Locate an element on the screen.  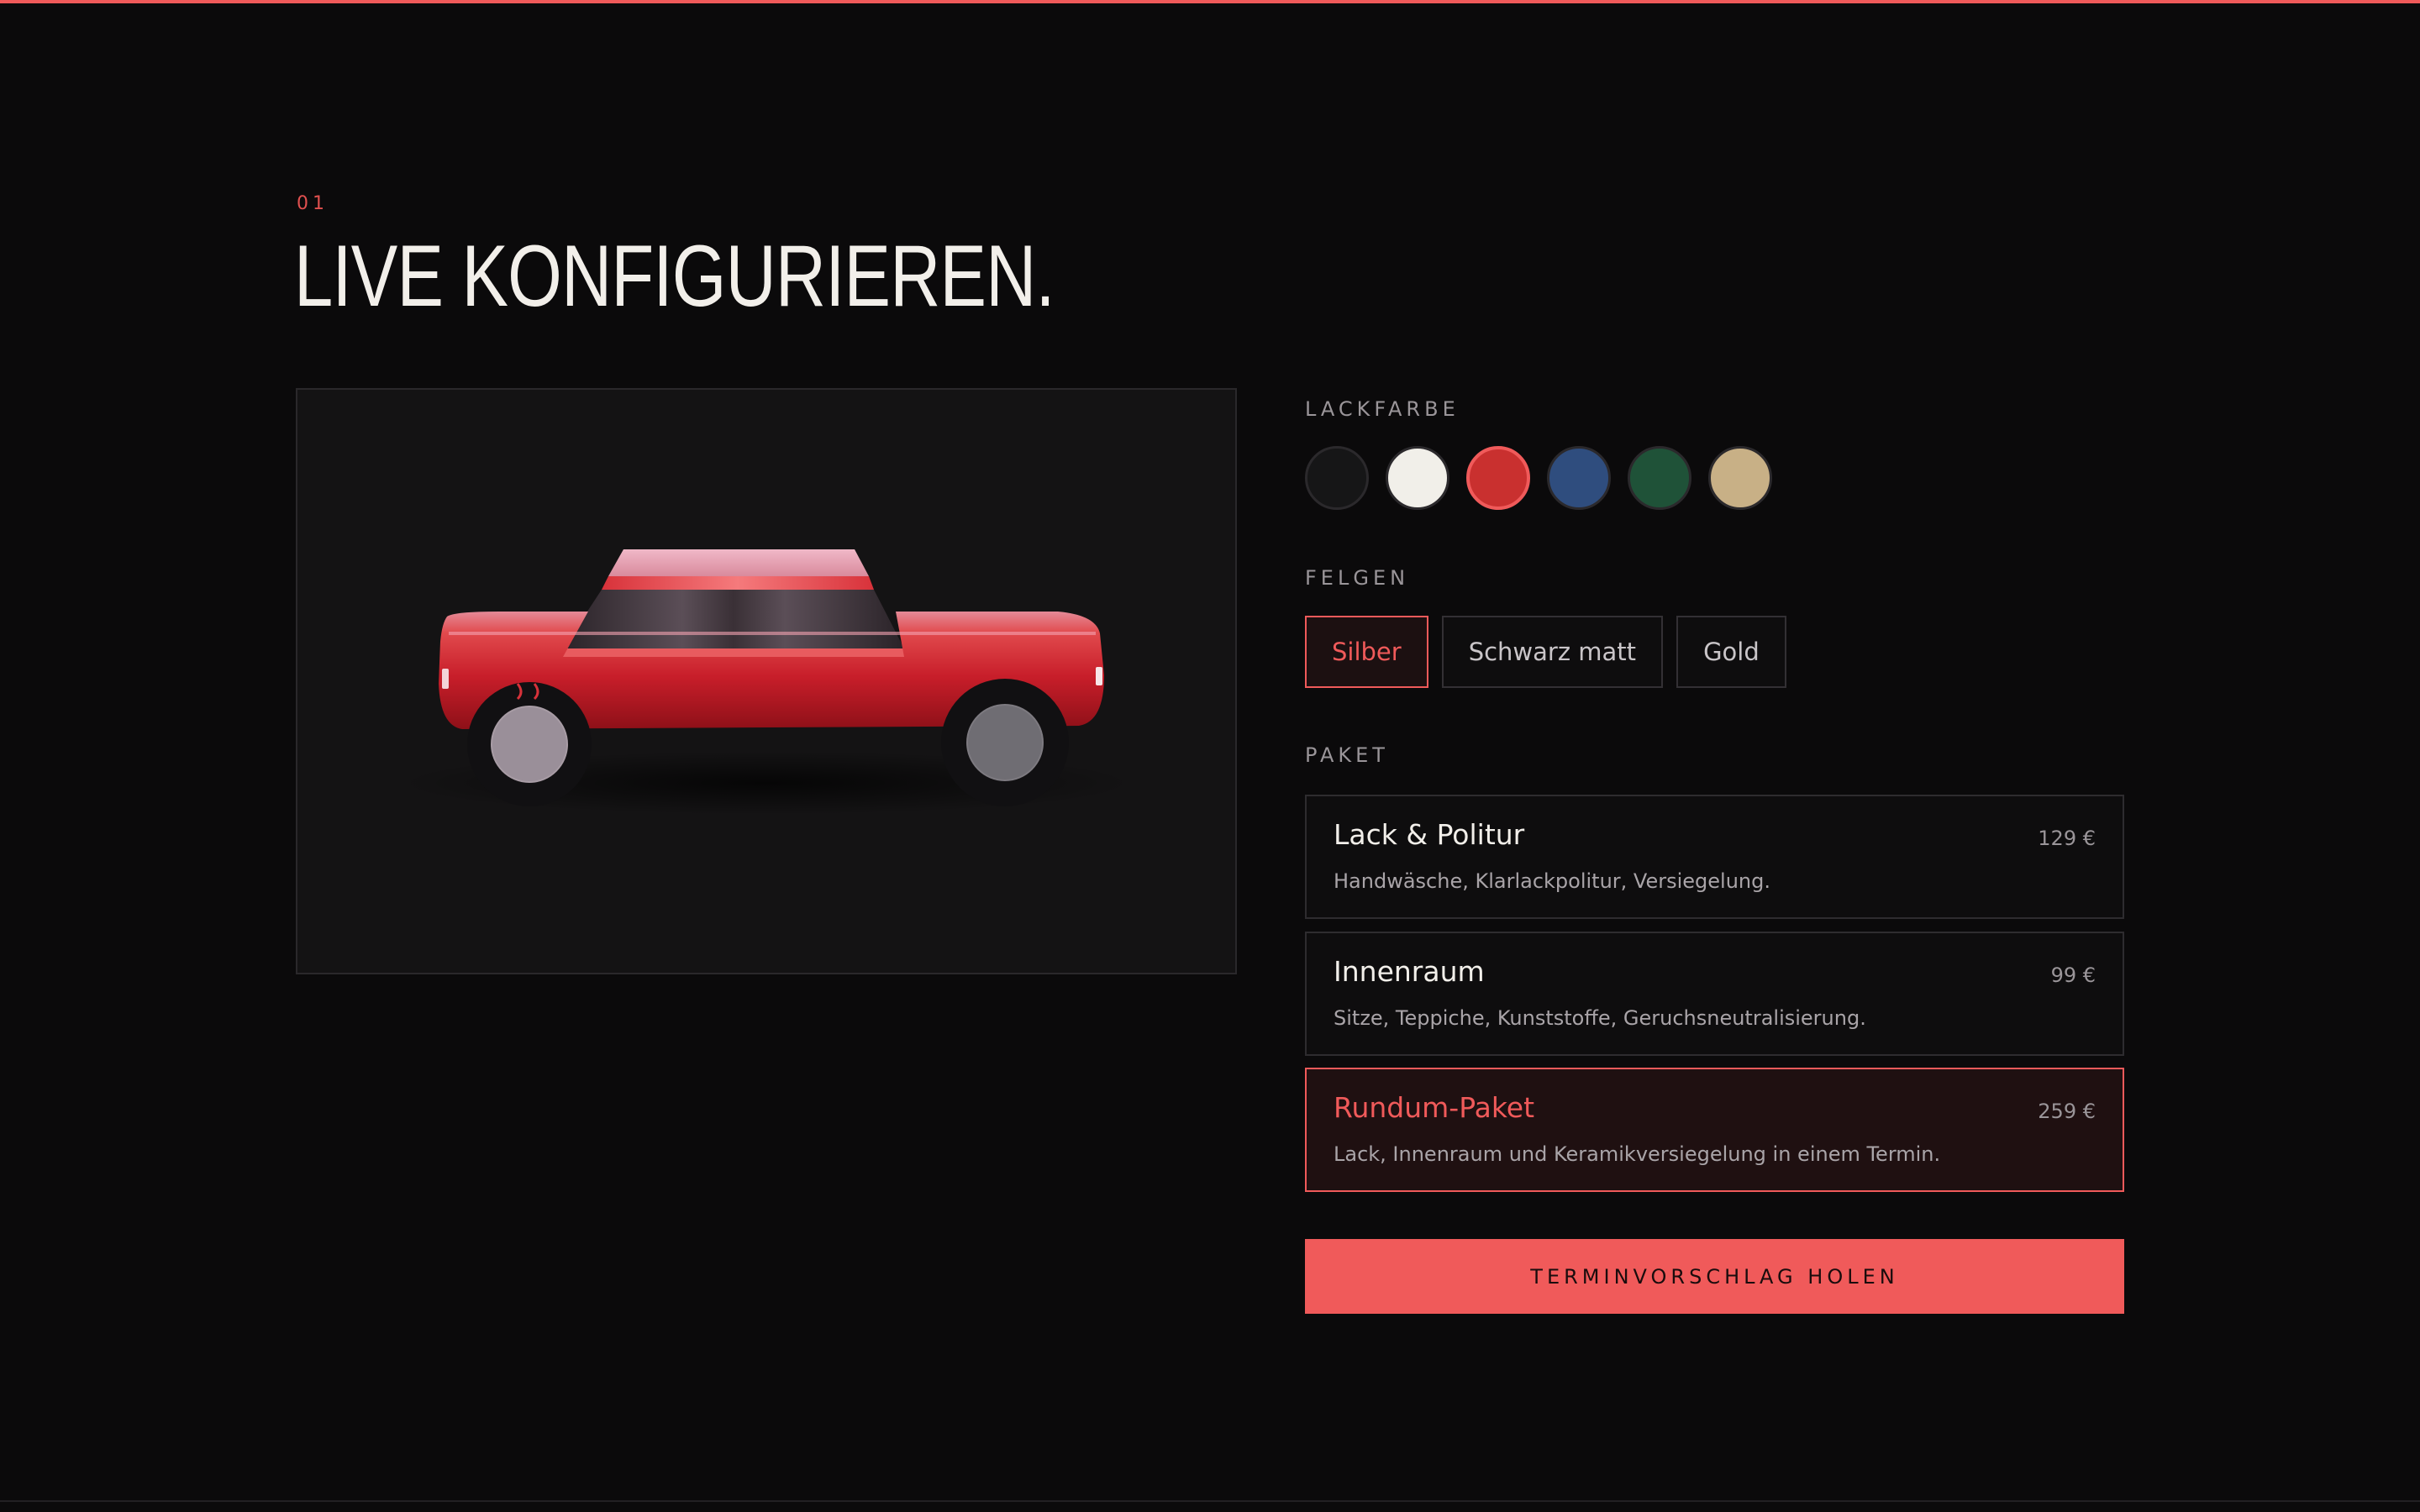
package-label: PAKET is located at coordinates (1347, 755).